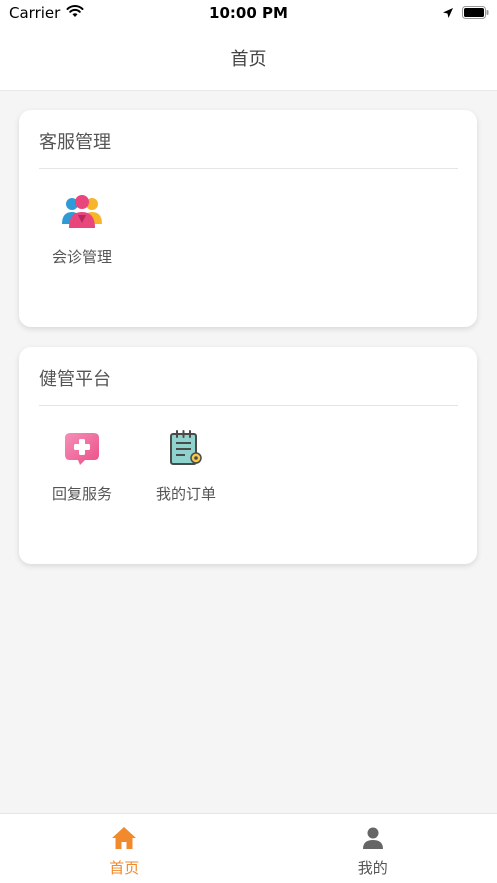  What do you see at coordinates (475, 14) in the screenshot?
I see `battery-icon` at bounding box center [475, 14].